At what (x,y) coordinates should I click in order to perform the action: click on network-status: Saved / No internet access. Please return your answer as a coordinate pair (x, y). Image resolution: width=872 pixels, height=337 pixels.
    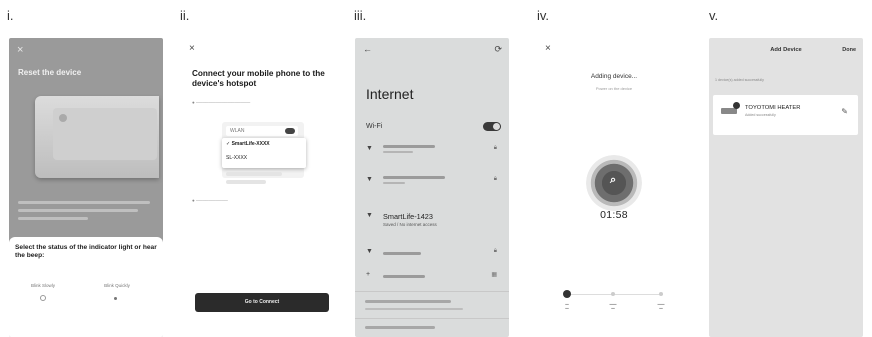
    Looking at the image, I should click on (410, 224).